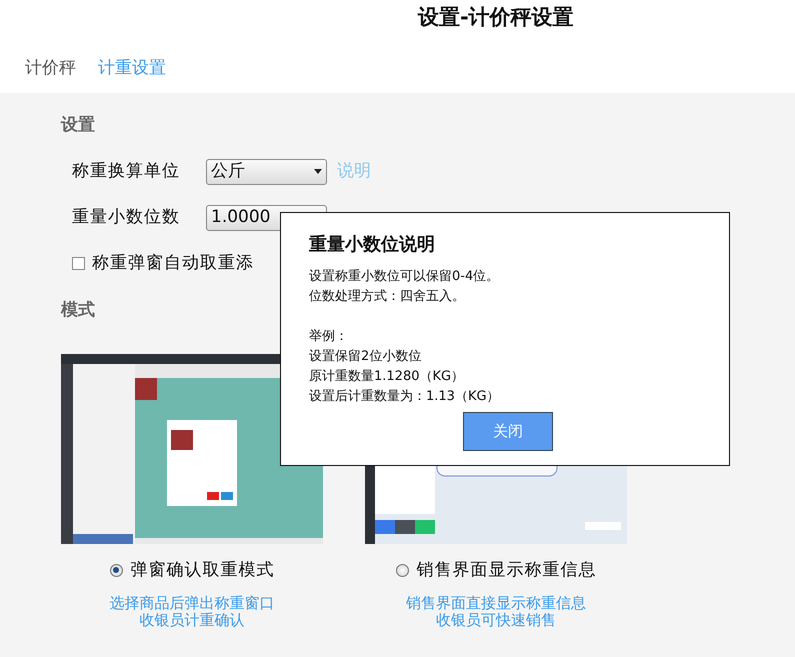 Image resolution: width=795 pixels, height=657 pixels. What do you see at coordinates (202, 570) in the screenshot?
I see `radio-label: 弹窗确认取重模式` at bounding box center [202, 570].